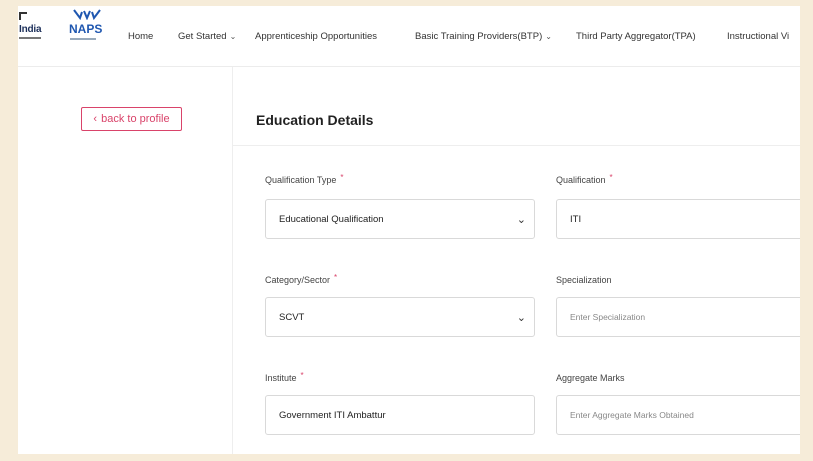  I want to click on back-to-profile-button: ‹ back to profile, so click(131, 119).